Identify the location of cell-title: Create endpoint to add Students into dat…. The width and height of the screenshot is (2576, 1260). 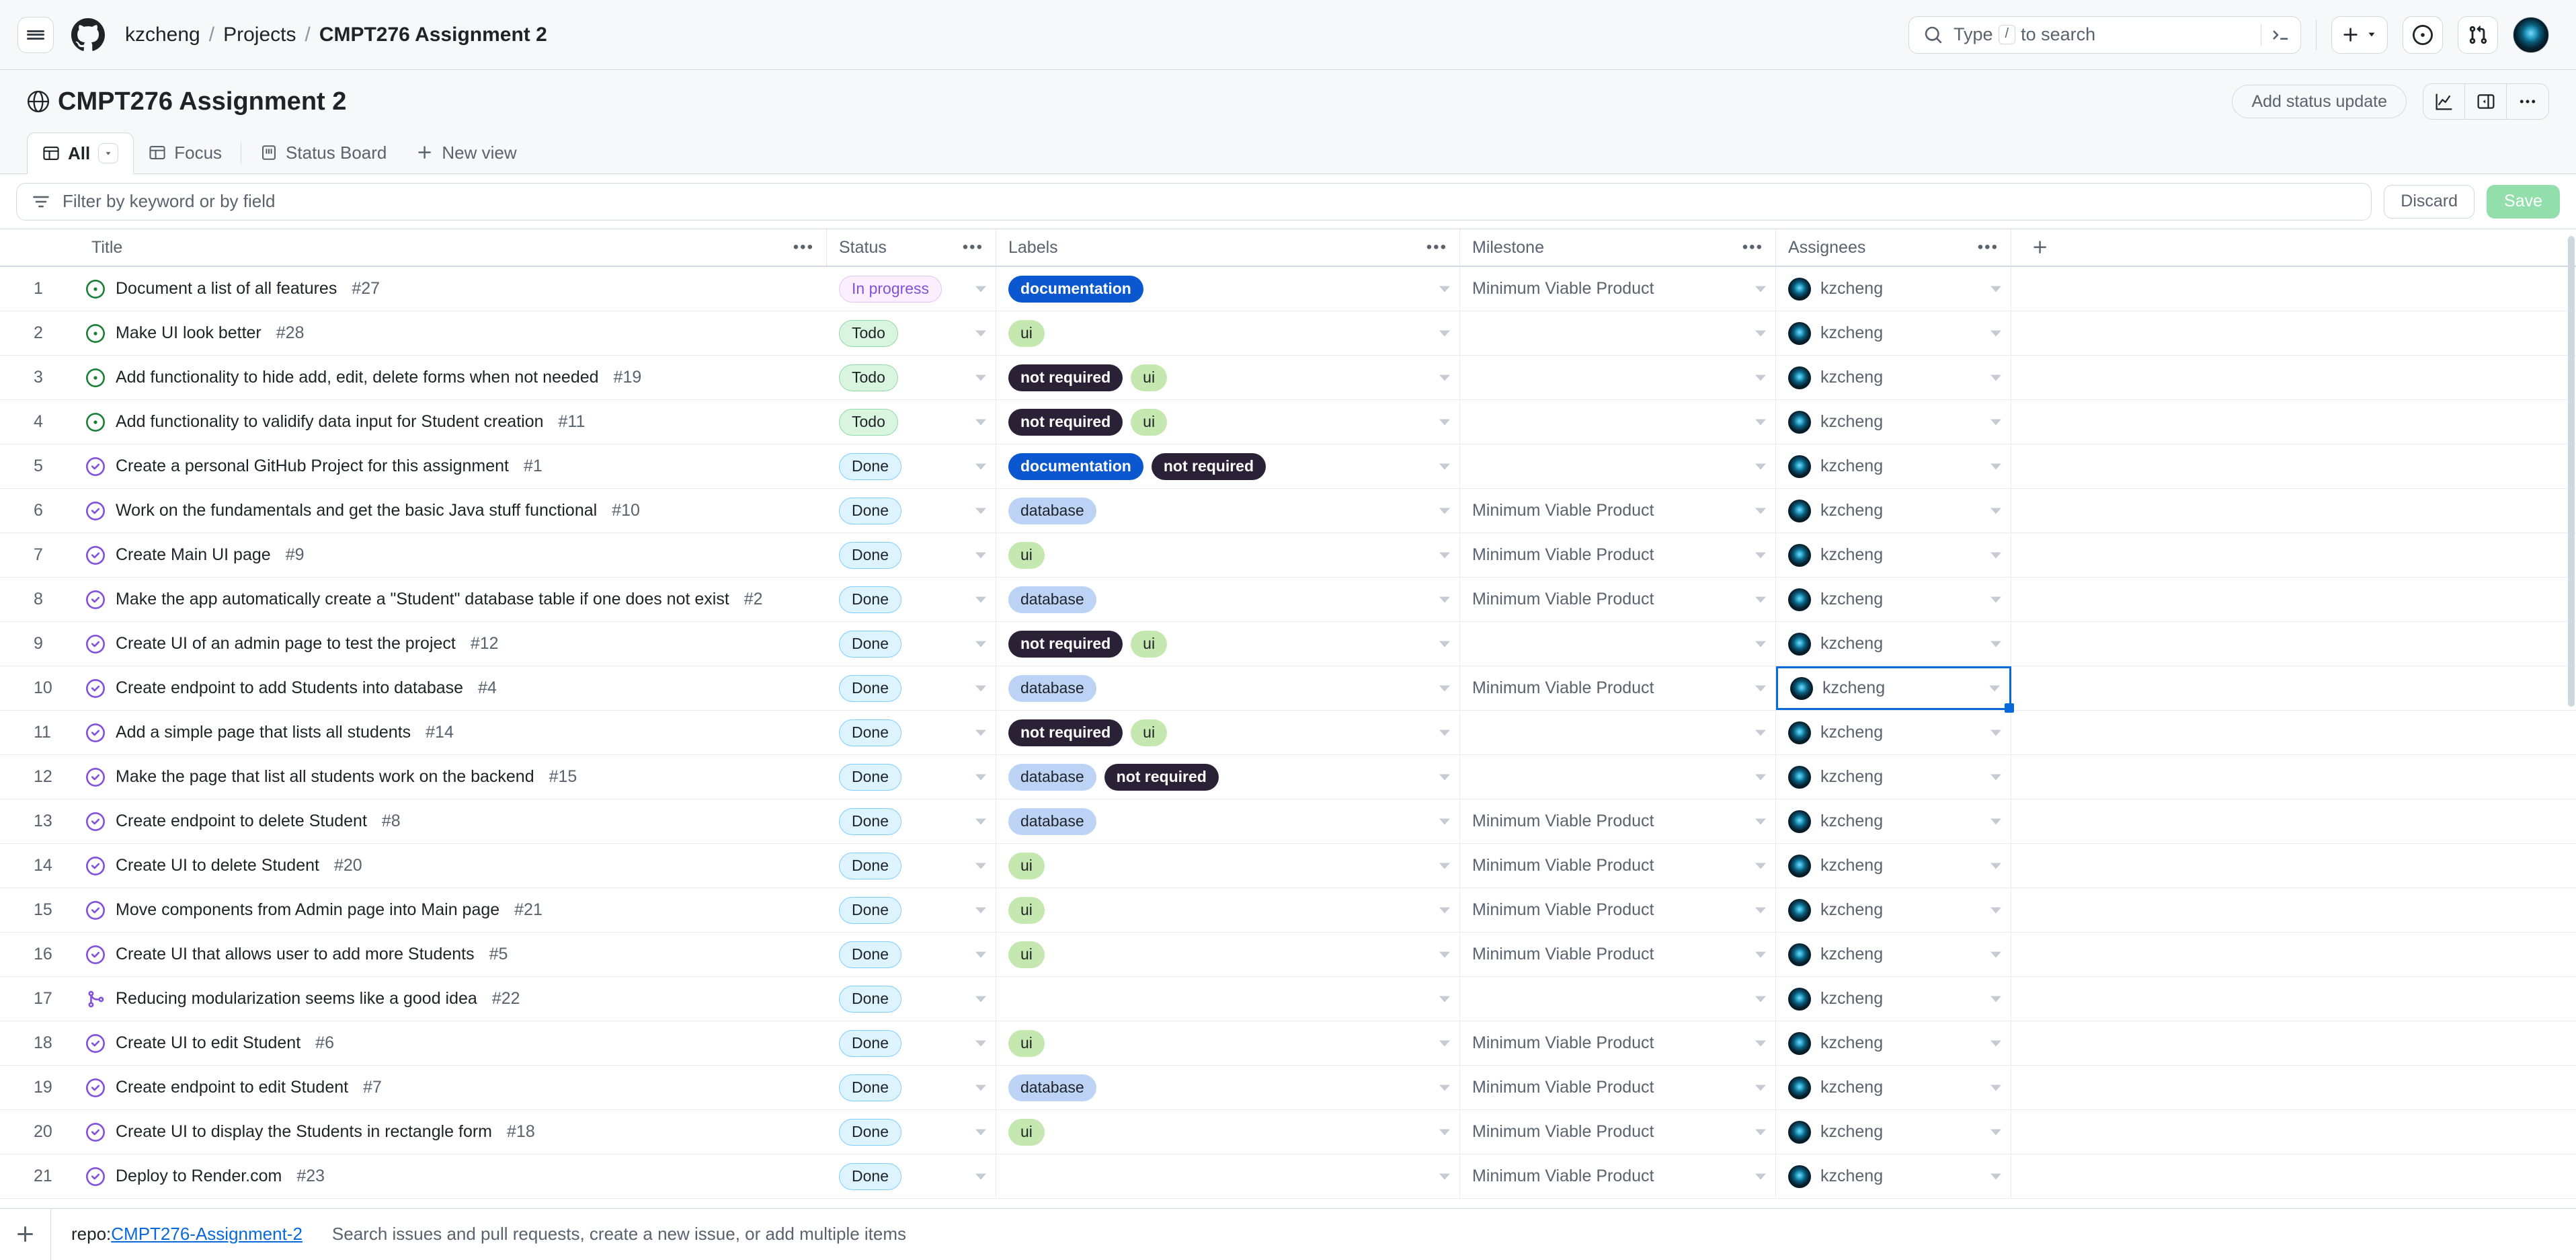
(453, 688).